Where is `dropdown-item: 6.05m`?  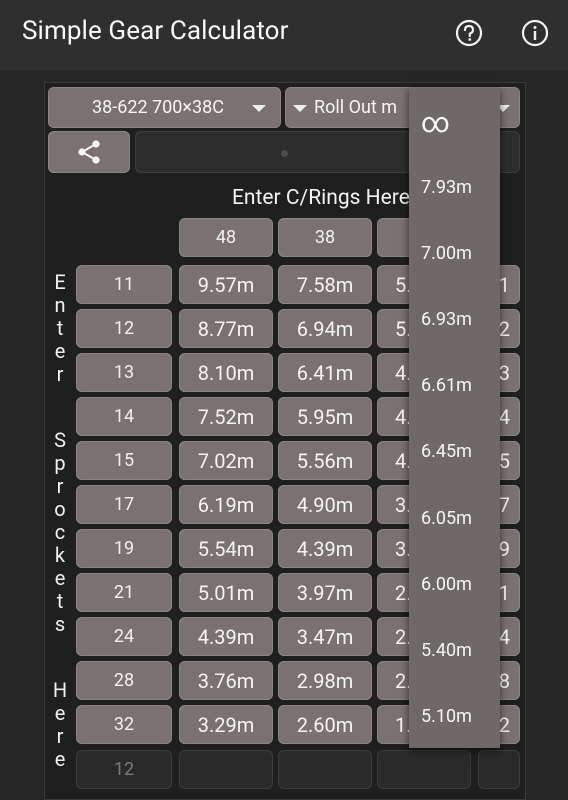 dropdown-item: 6.05m is located at coordinates (446, 518).